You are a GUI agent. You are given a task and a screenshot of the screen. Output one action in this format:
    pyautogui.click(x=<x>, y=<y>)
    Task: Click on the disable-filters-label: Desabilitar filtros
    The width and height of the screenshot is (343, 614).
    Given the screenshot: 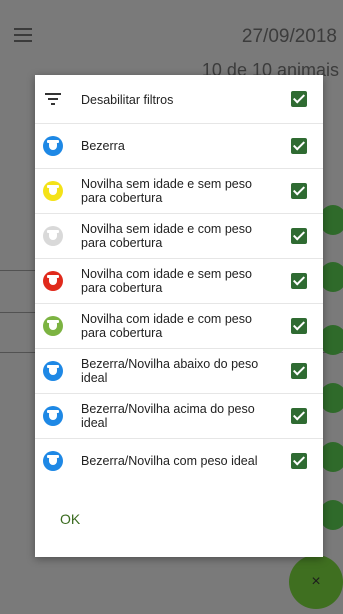 What is the action you would take?
    pyautogui.click(x=127, y=100)
    